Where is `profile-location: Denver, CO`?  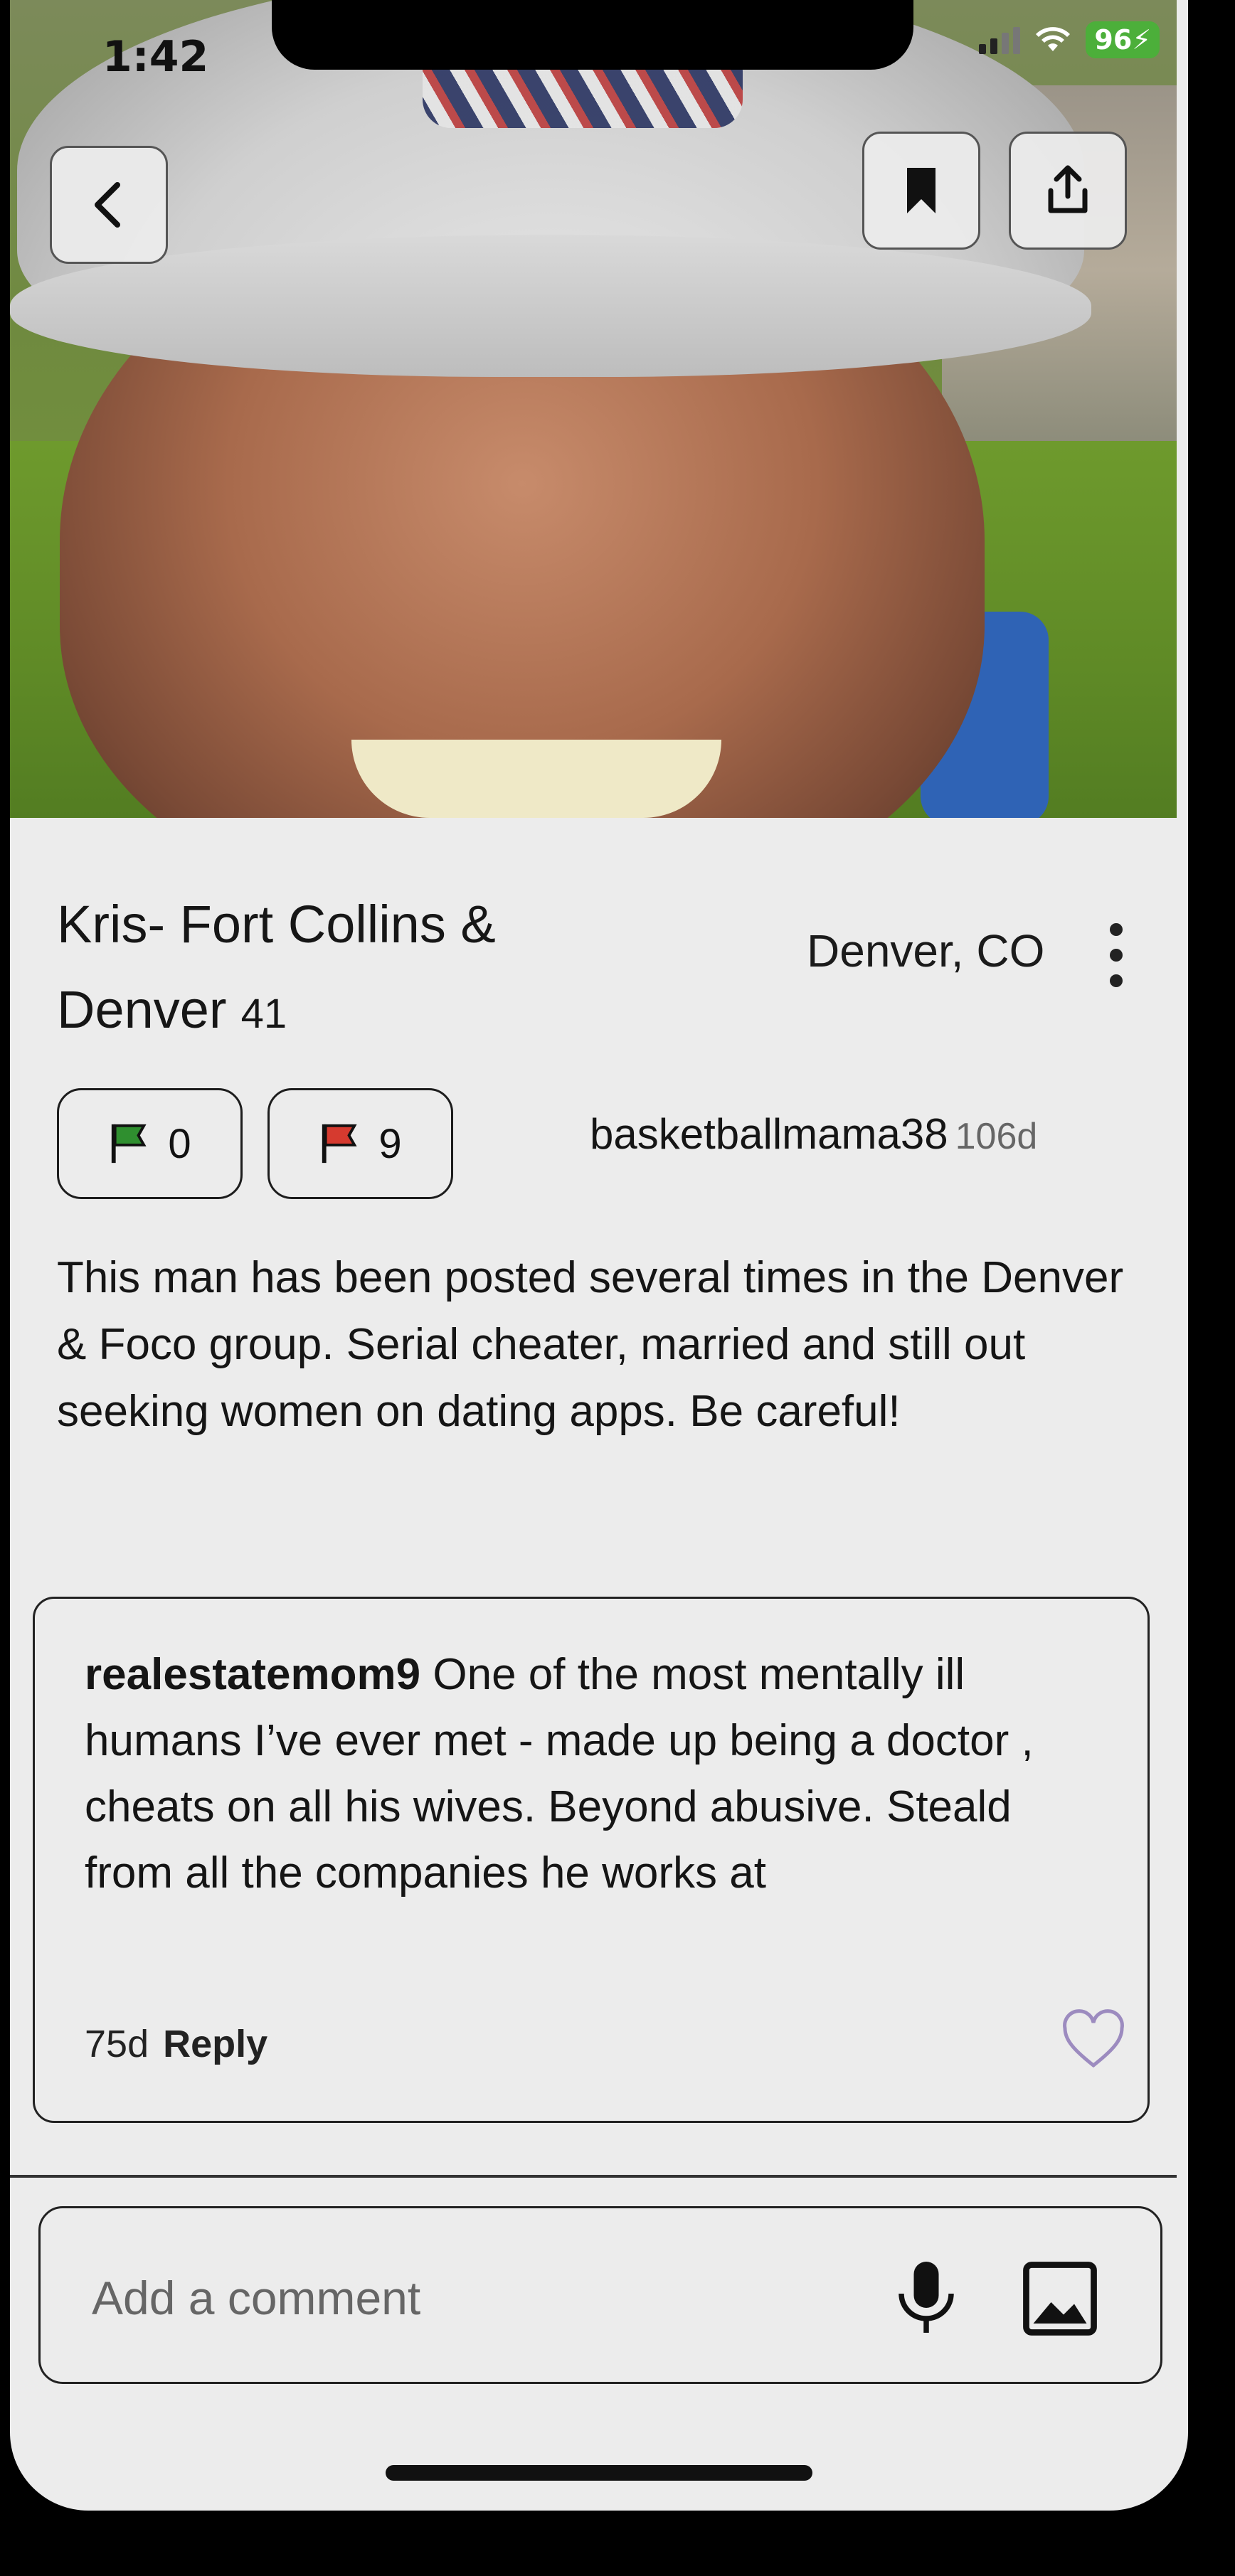
profile-location: Denver, CO is located at coordinates (926, 950).